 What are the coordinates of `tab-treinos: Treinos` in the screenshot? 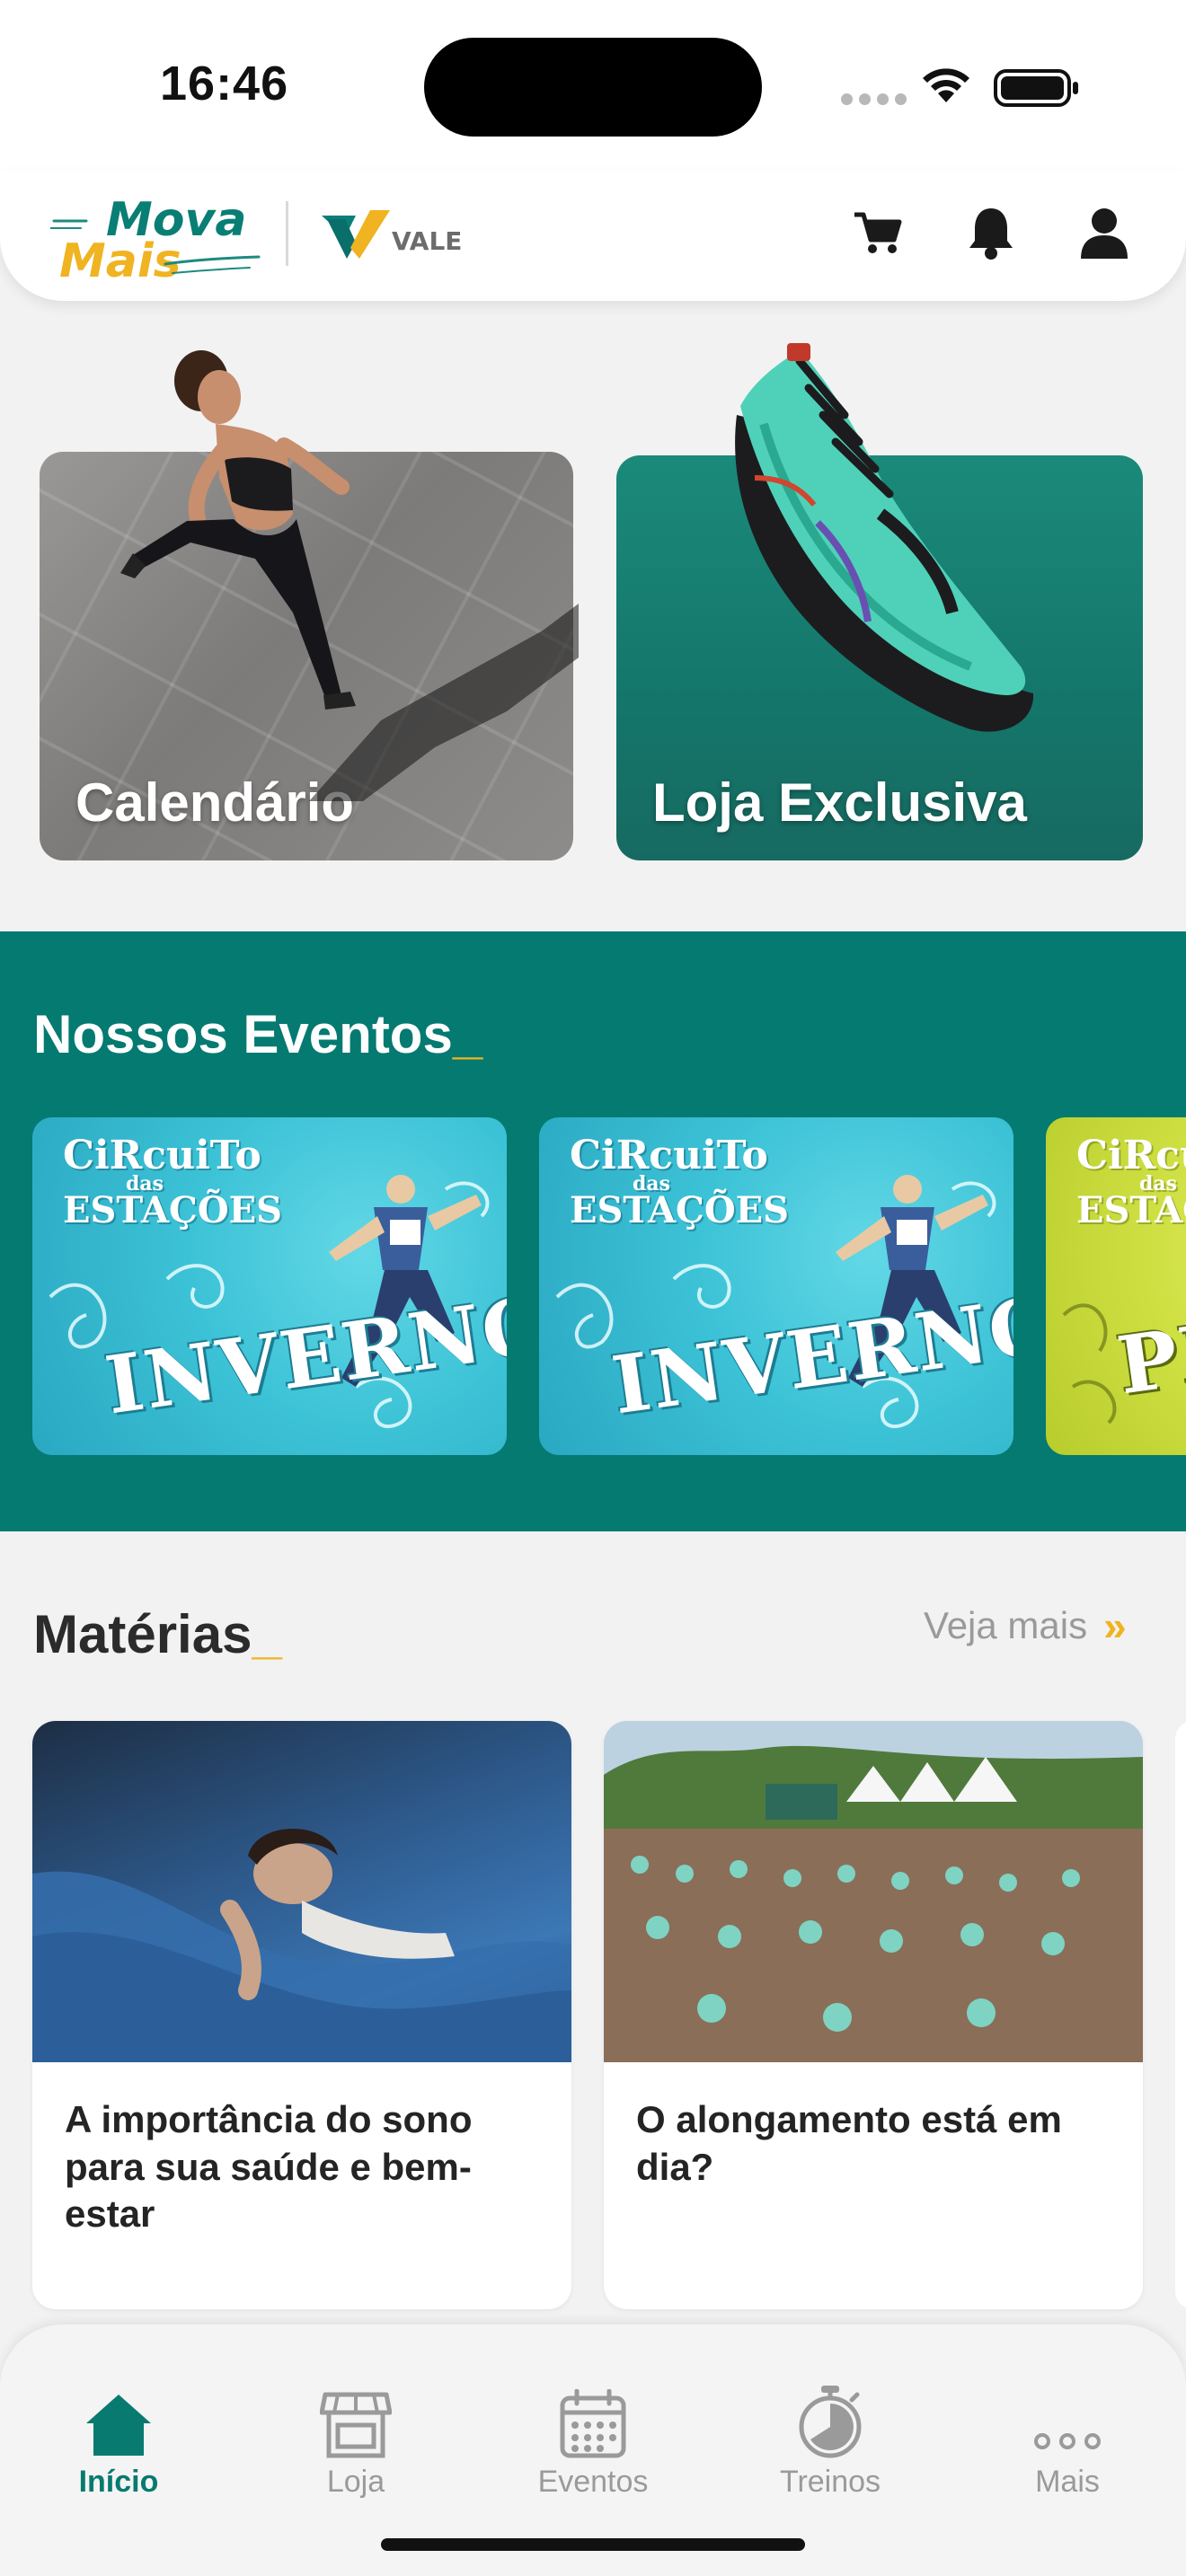 It's located at (830, 2439).